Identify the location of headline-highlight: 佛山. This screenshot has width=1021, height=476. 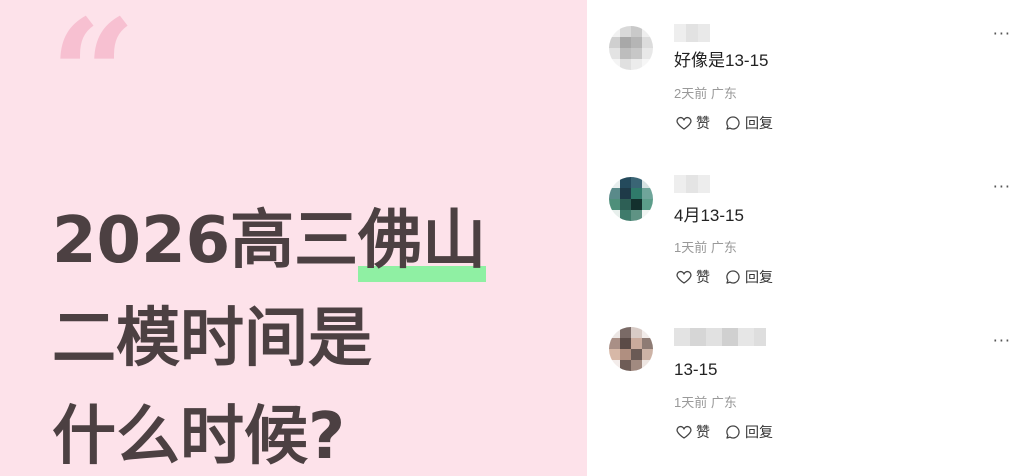
(422, 241).